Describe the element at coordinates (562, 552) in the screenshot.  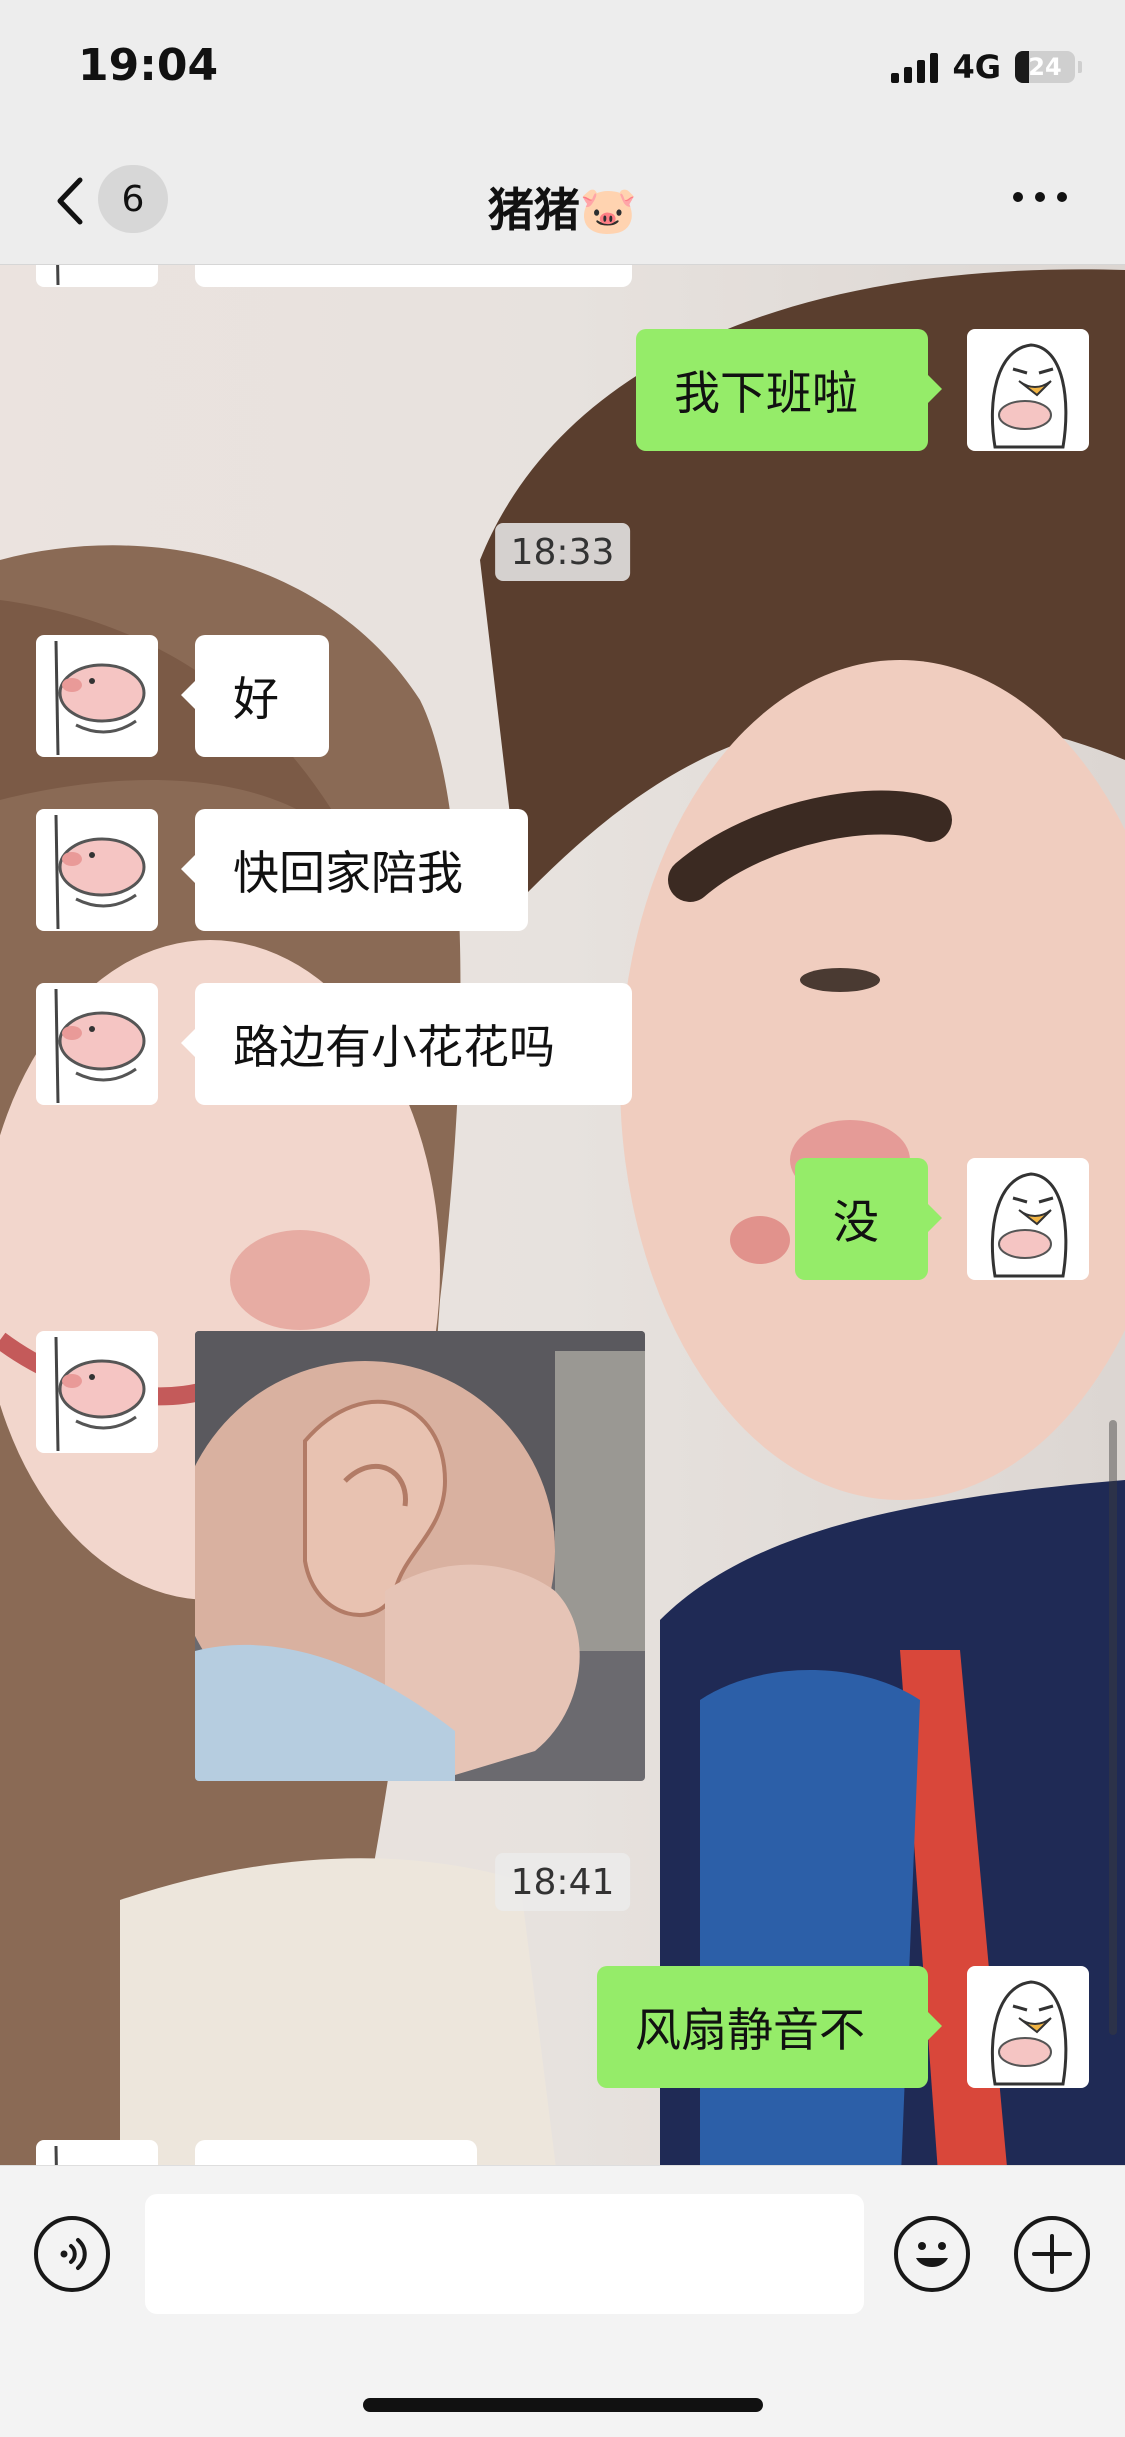
I see `timestamp: 18:33` at that location.